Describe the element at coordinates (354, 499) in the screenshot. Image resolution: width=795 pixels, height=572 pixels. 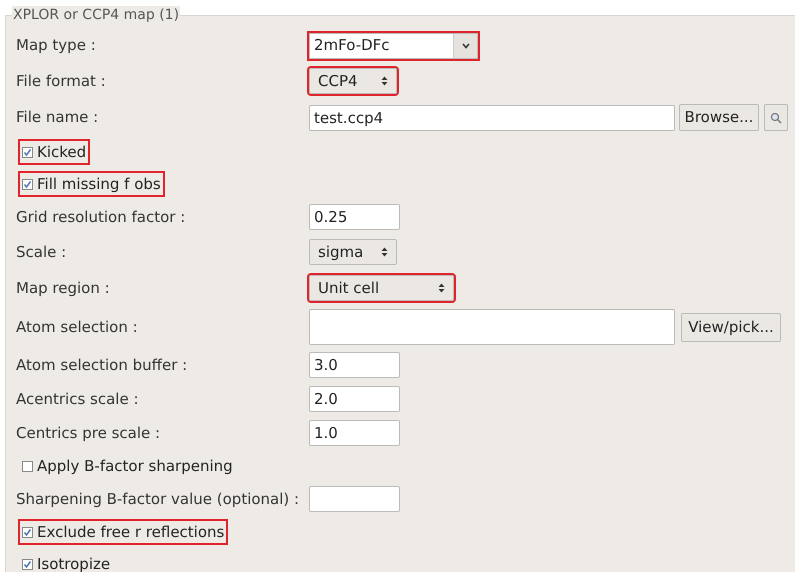
I see `text-field` at that location.